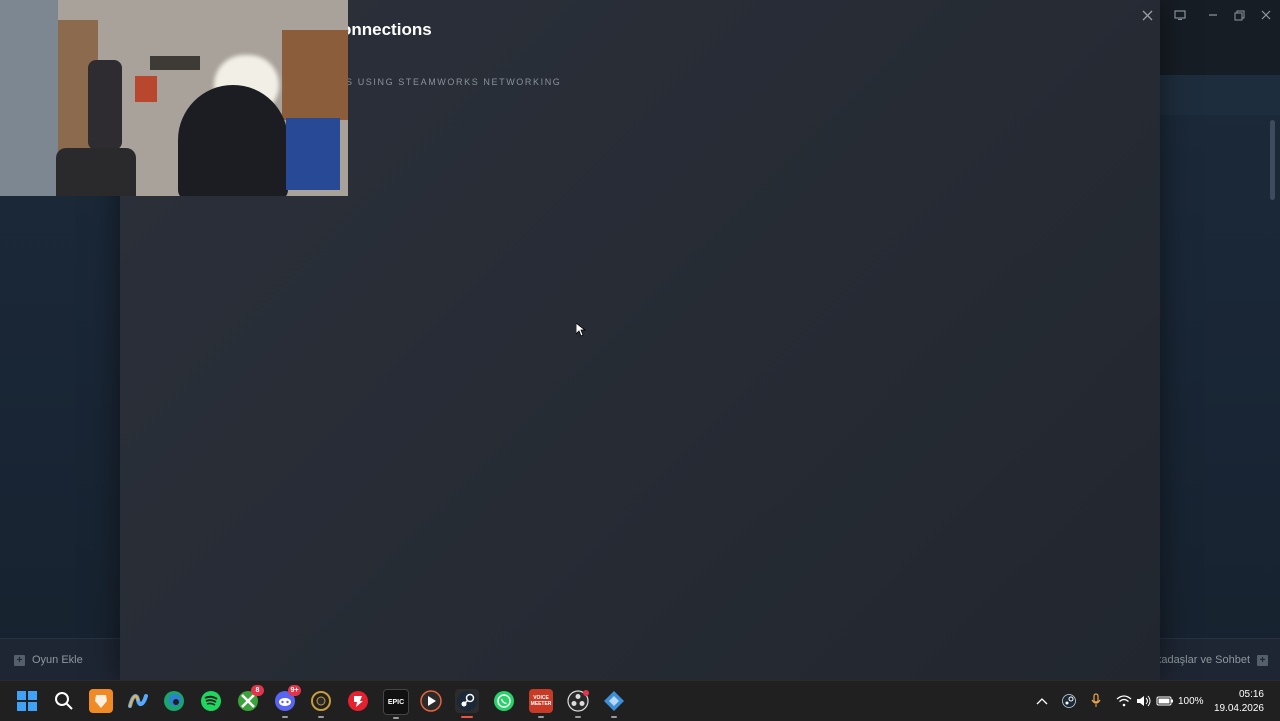 This screenshot has height=721, width=1280. What do you see at coordinates (1272, 160) in the screenshot?
I see `scrollbar-thumb` at bounding box center [1272, 160].